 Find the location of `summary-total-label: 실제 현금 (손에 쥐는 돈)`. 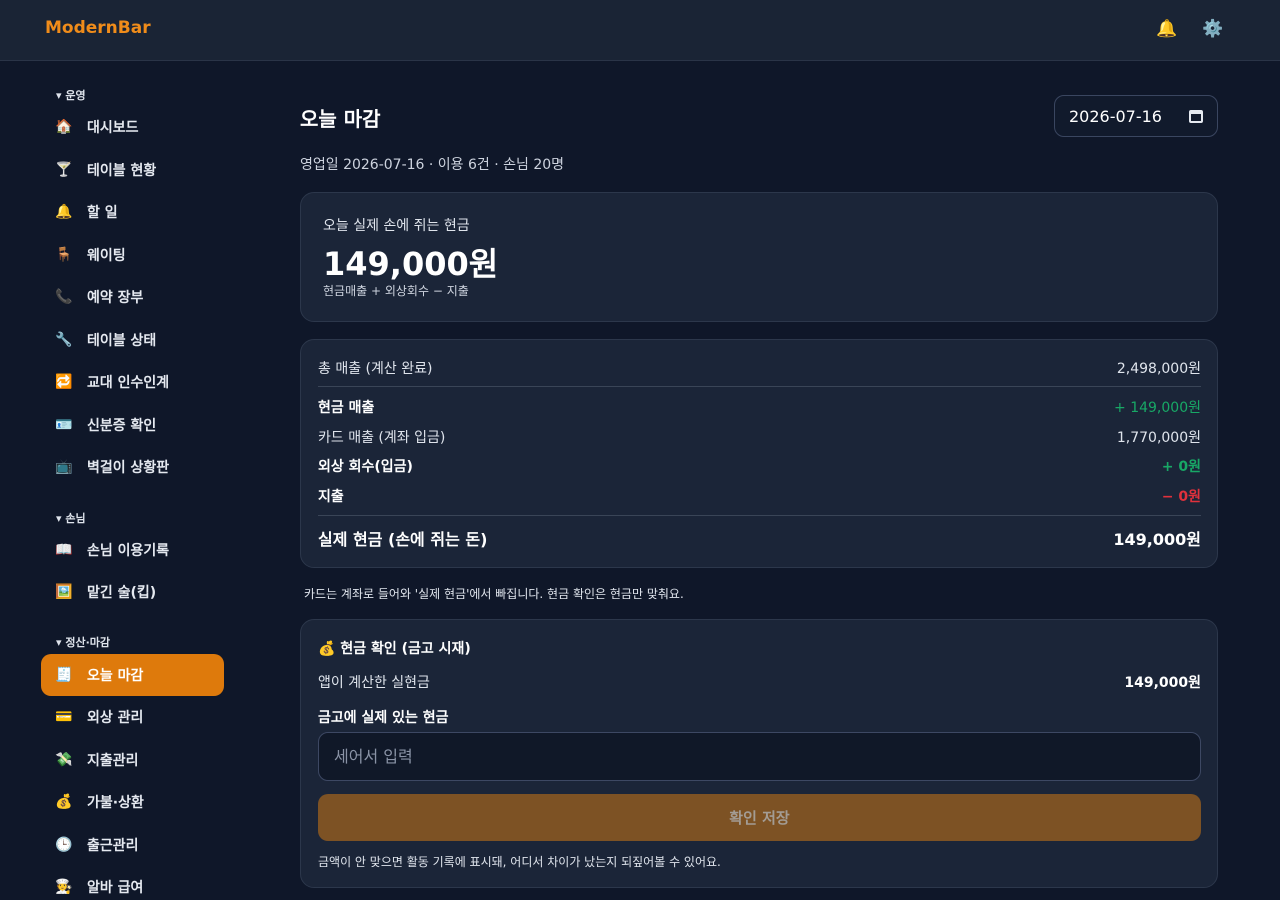

summary-total-label: 실제 현금 (손에 쥐는 돈) is located at coordinates (403, 539).